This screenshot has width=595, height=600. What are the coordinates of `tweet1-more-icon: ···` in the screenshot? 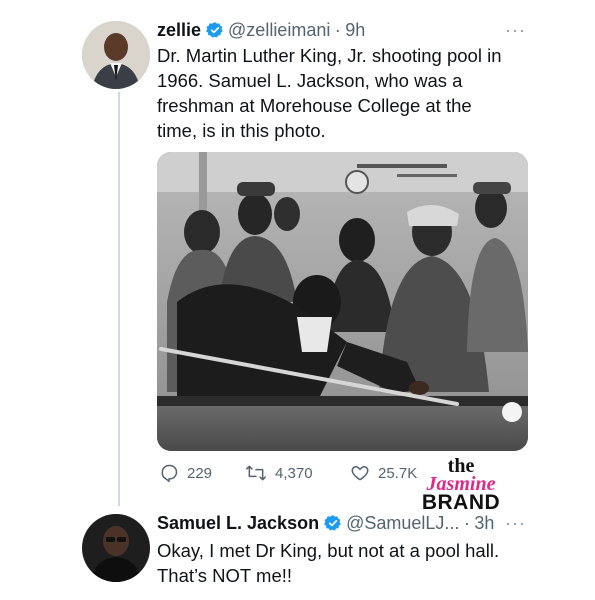 It's located at (515, 30).